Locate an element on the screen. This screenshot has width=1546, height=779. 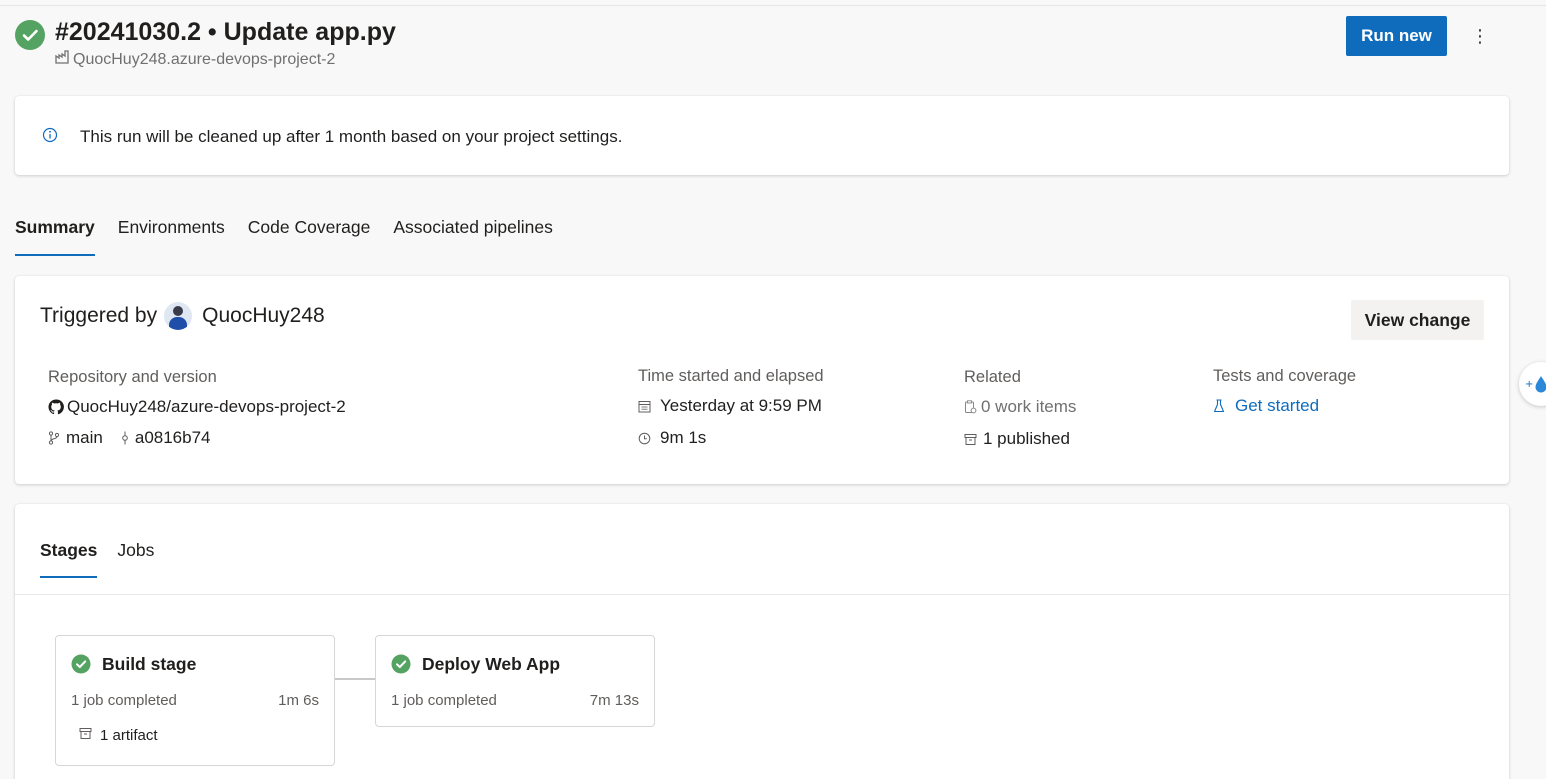
assistant-fab: + is located at coordinates (1532, 384).